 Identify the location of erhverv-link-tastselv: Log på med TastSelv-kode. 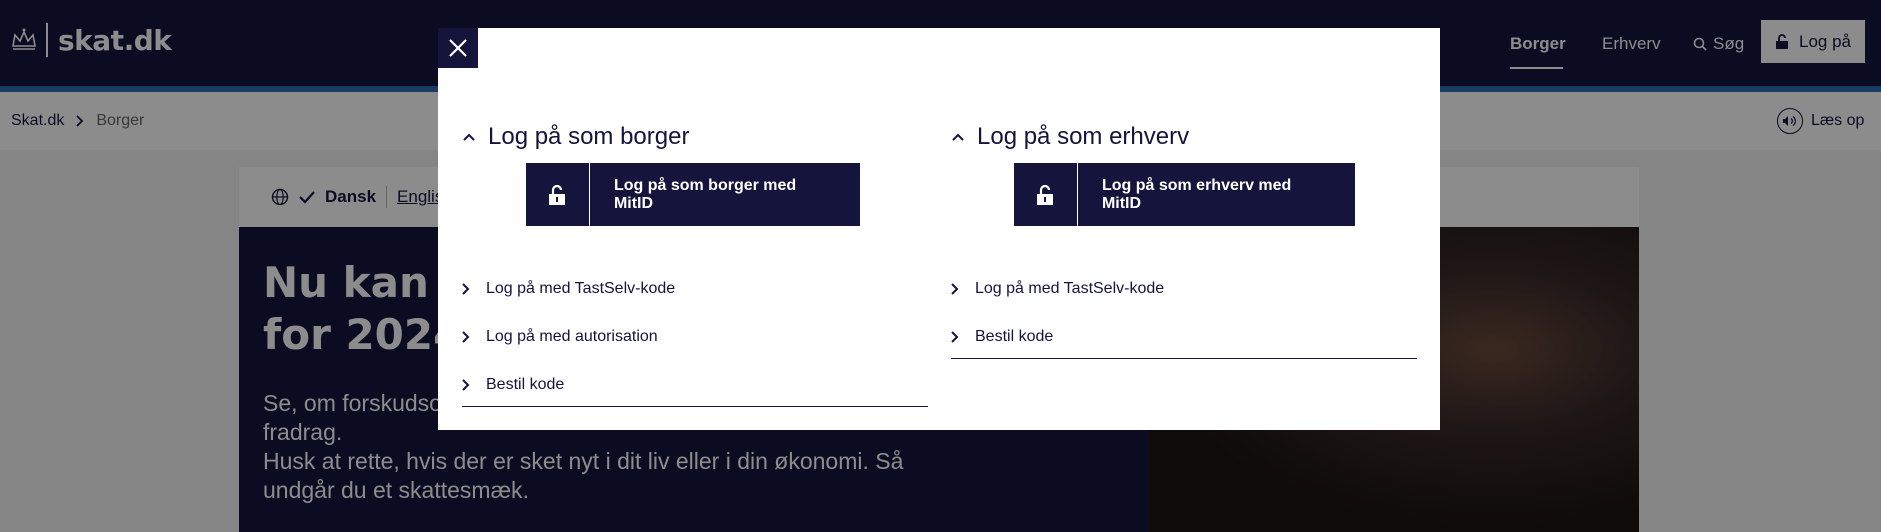
(1057, 289).